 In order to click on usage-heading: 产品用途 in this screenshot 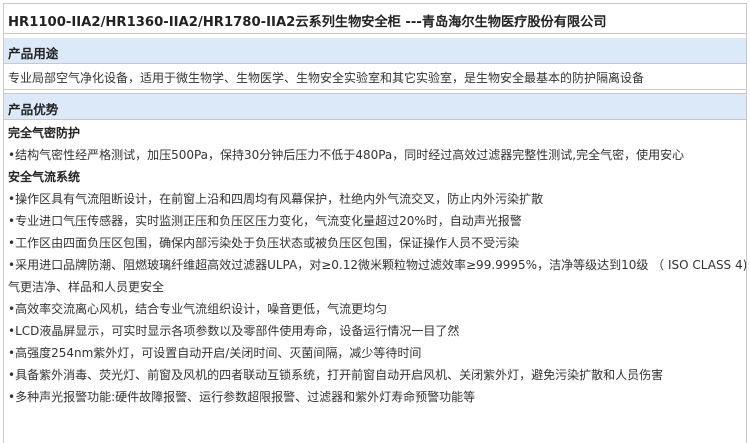, I will do `click(375, 51)`.